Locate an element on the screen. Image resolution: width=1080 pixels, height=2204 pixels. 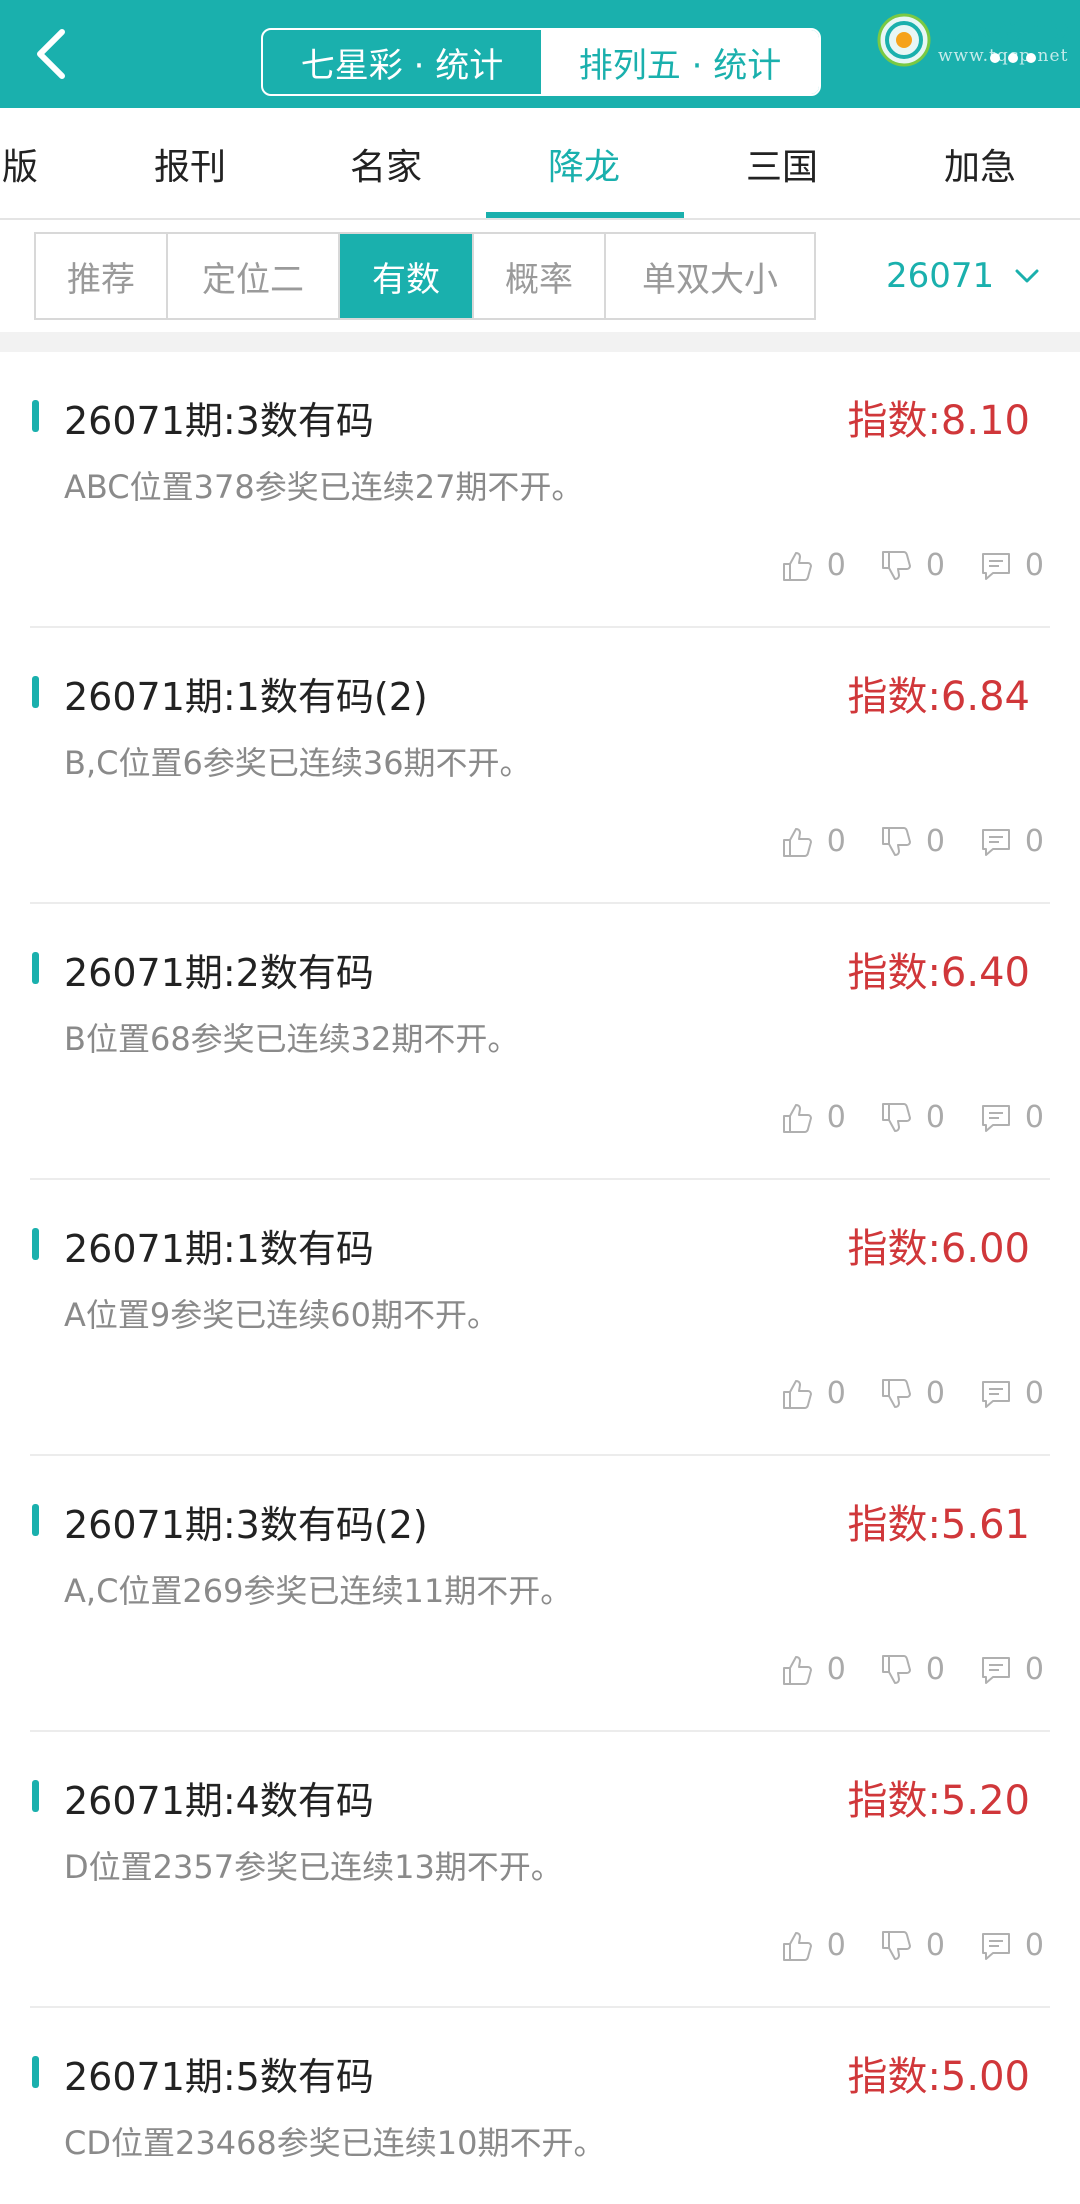
item-title: 26071期:3数有码 is located at coordinates (219, 421).